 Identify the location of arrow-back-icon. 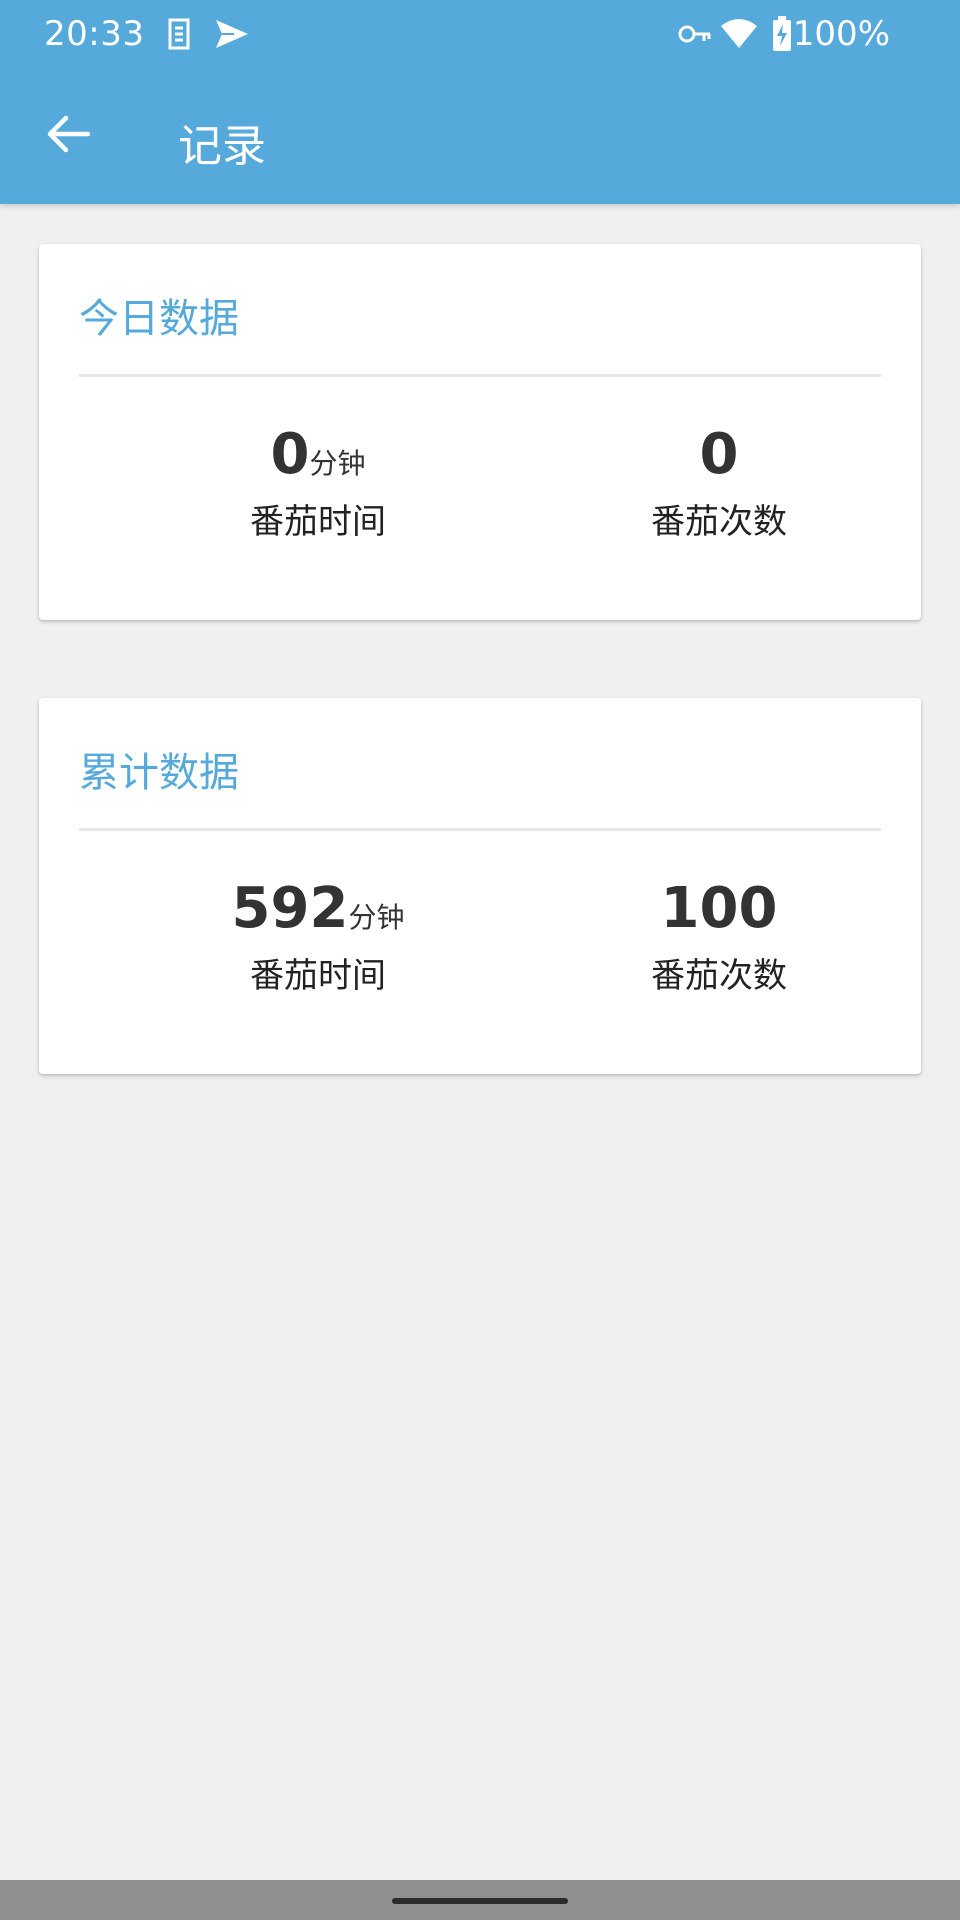
(68, 136).